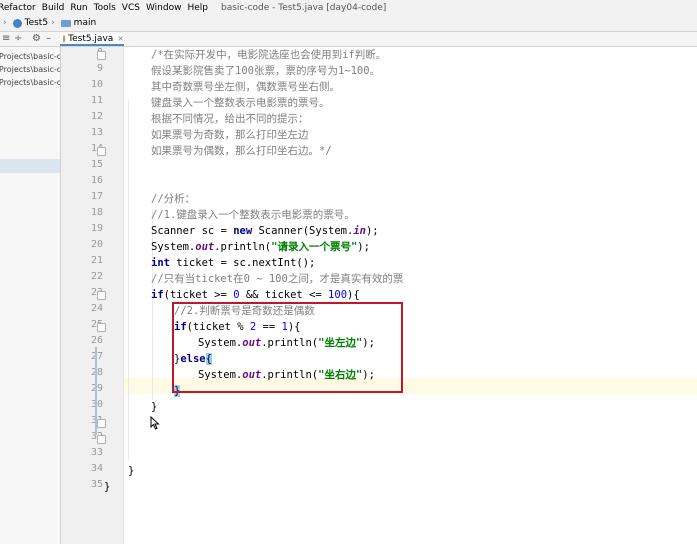 Image resolution: width=697 pixels, height=544 pixels. I want to click on code-line: 假设某影院售卖了100张票，票的序号为1~100。, so click(266, 71).